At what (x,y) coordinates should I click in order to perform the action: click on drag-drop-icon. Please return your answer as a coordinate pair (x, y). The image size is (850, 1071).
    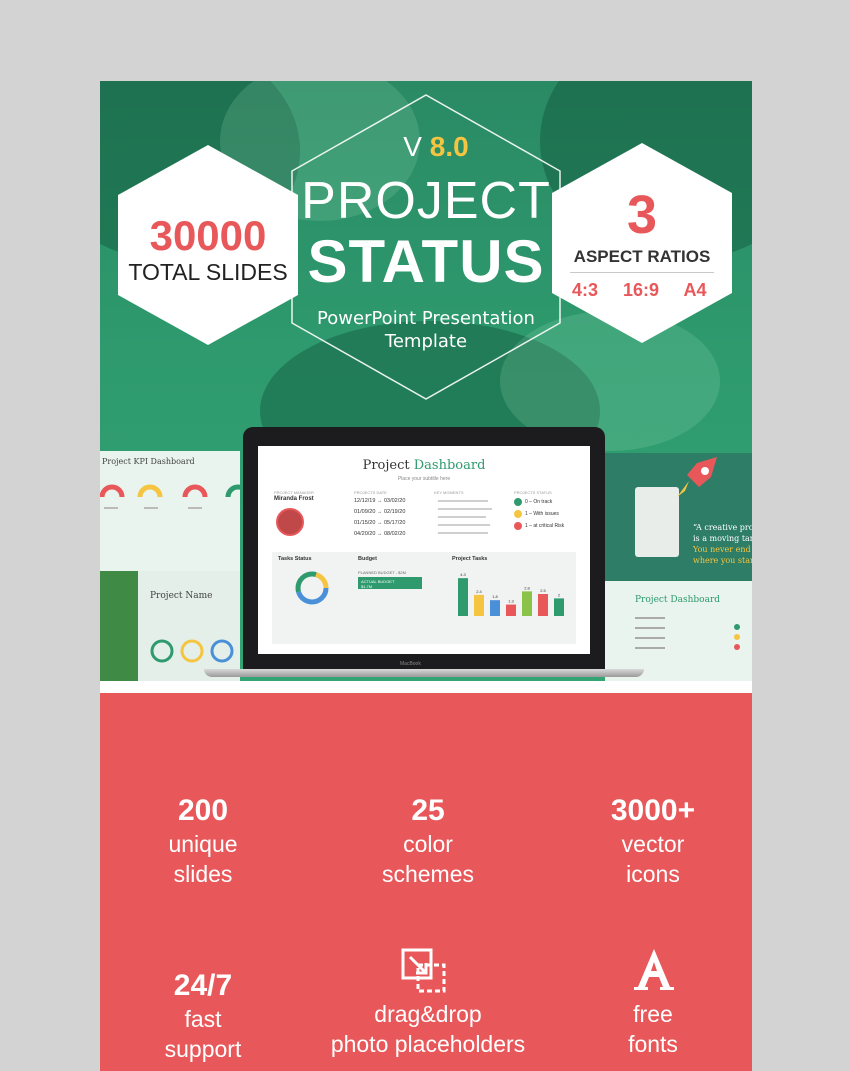
    Looking at the image, I should click on (423, 970).